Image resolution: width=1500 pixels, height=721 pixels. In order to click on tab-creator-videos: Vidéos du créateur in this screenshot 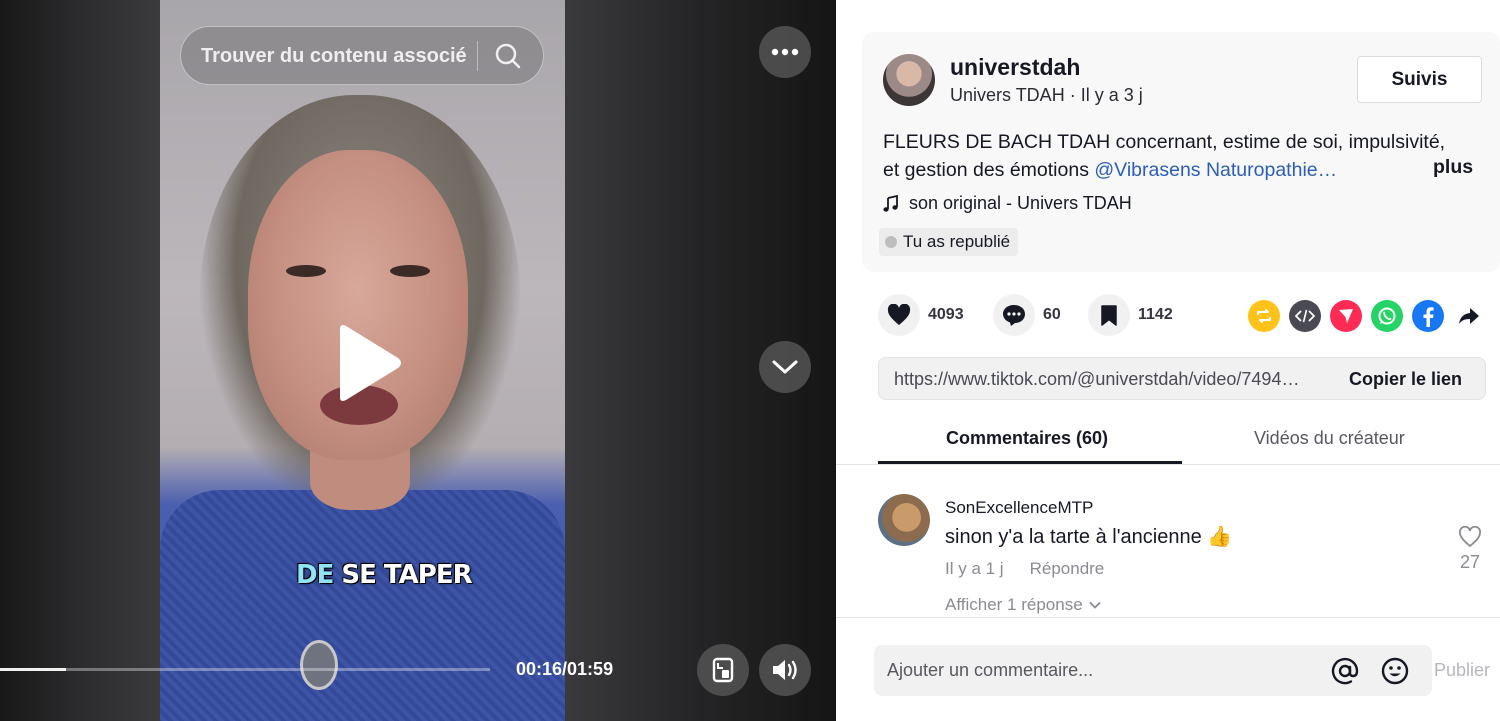, I will do `click(1329, 438)`.